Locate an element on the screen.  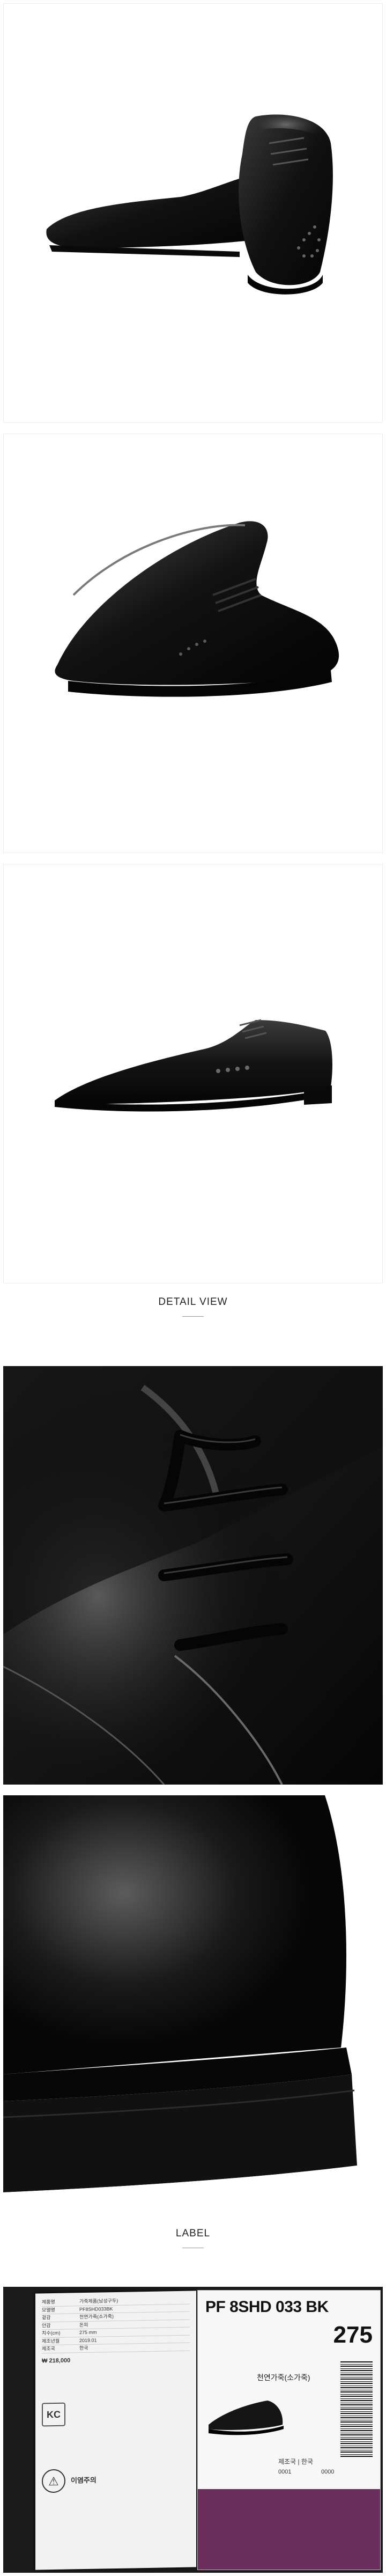
stock-code-a: 0001 is located at coordinates (285, 2472).